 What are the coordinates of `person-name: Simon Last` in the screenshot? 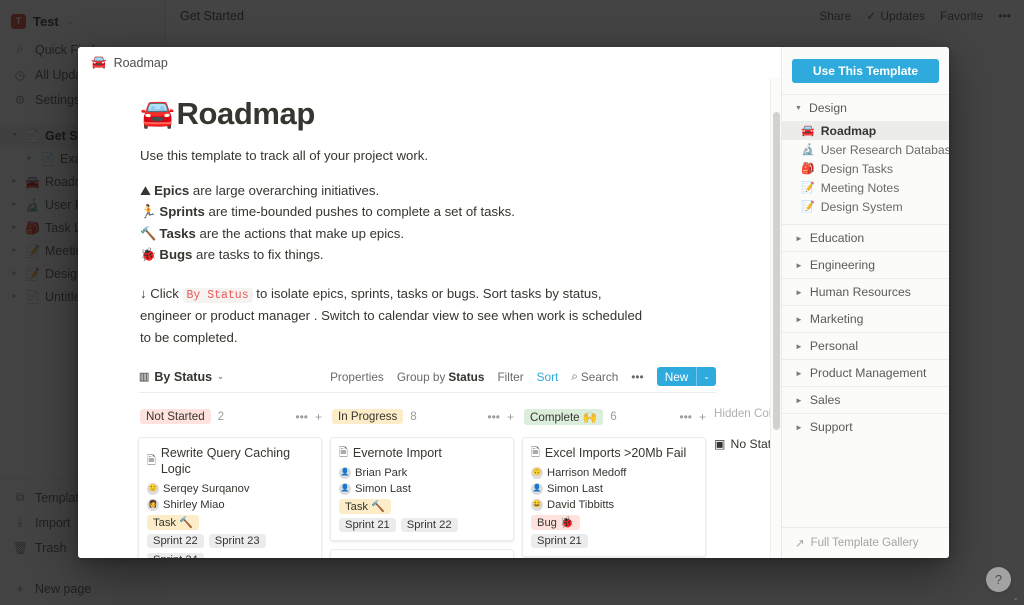 It's located at (575, 489).